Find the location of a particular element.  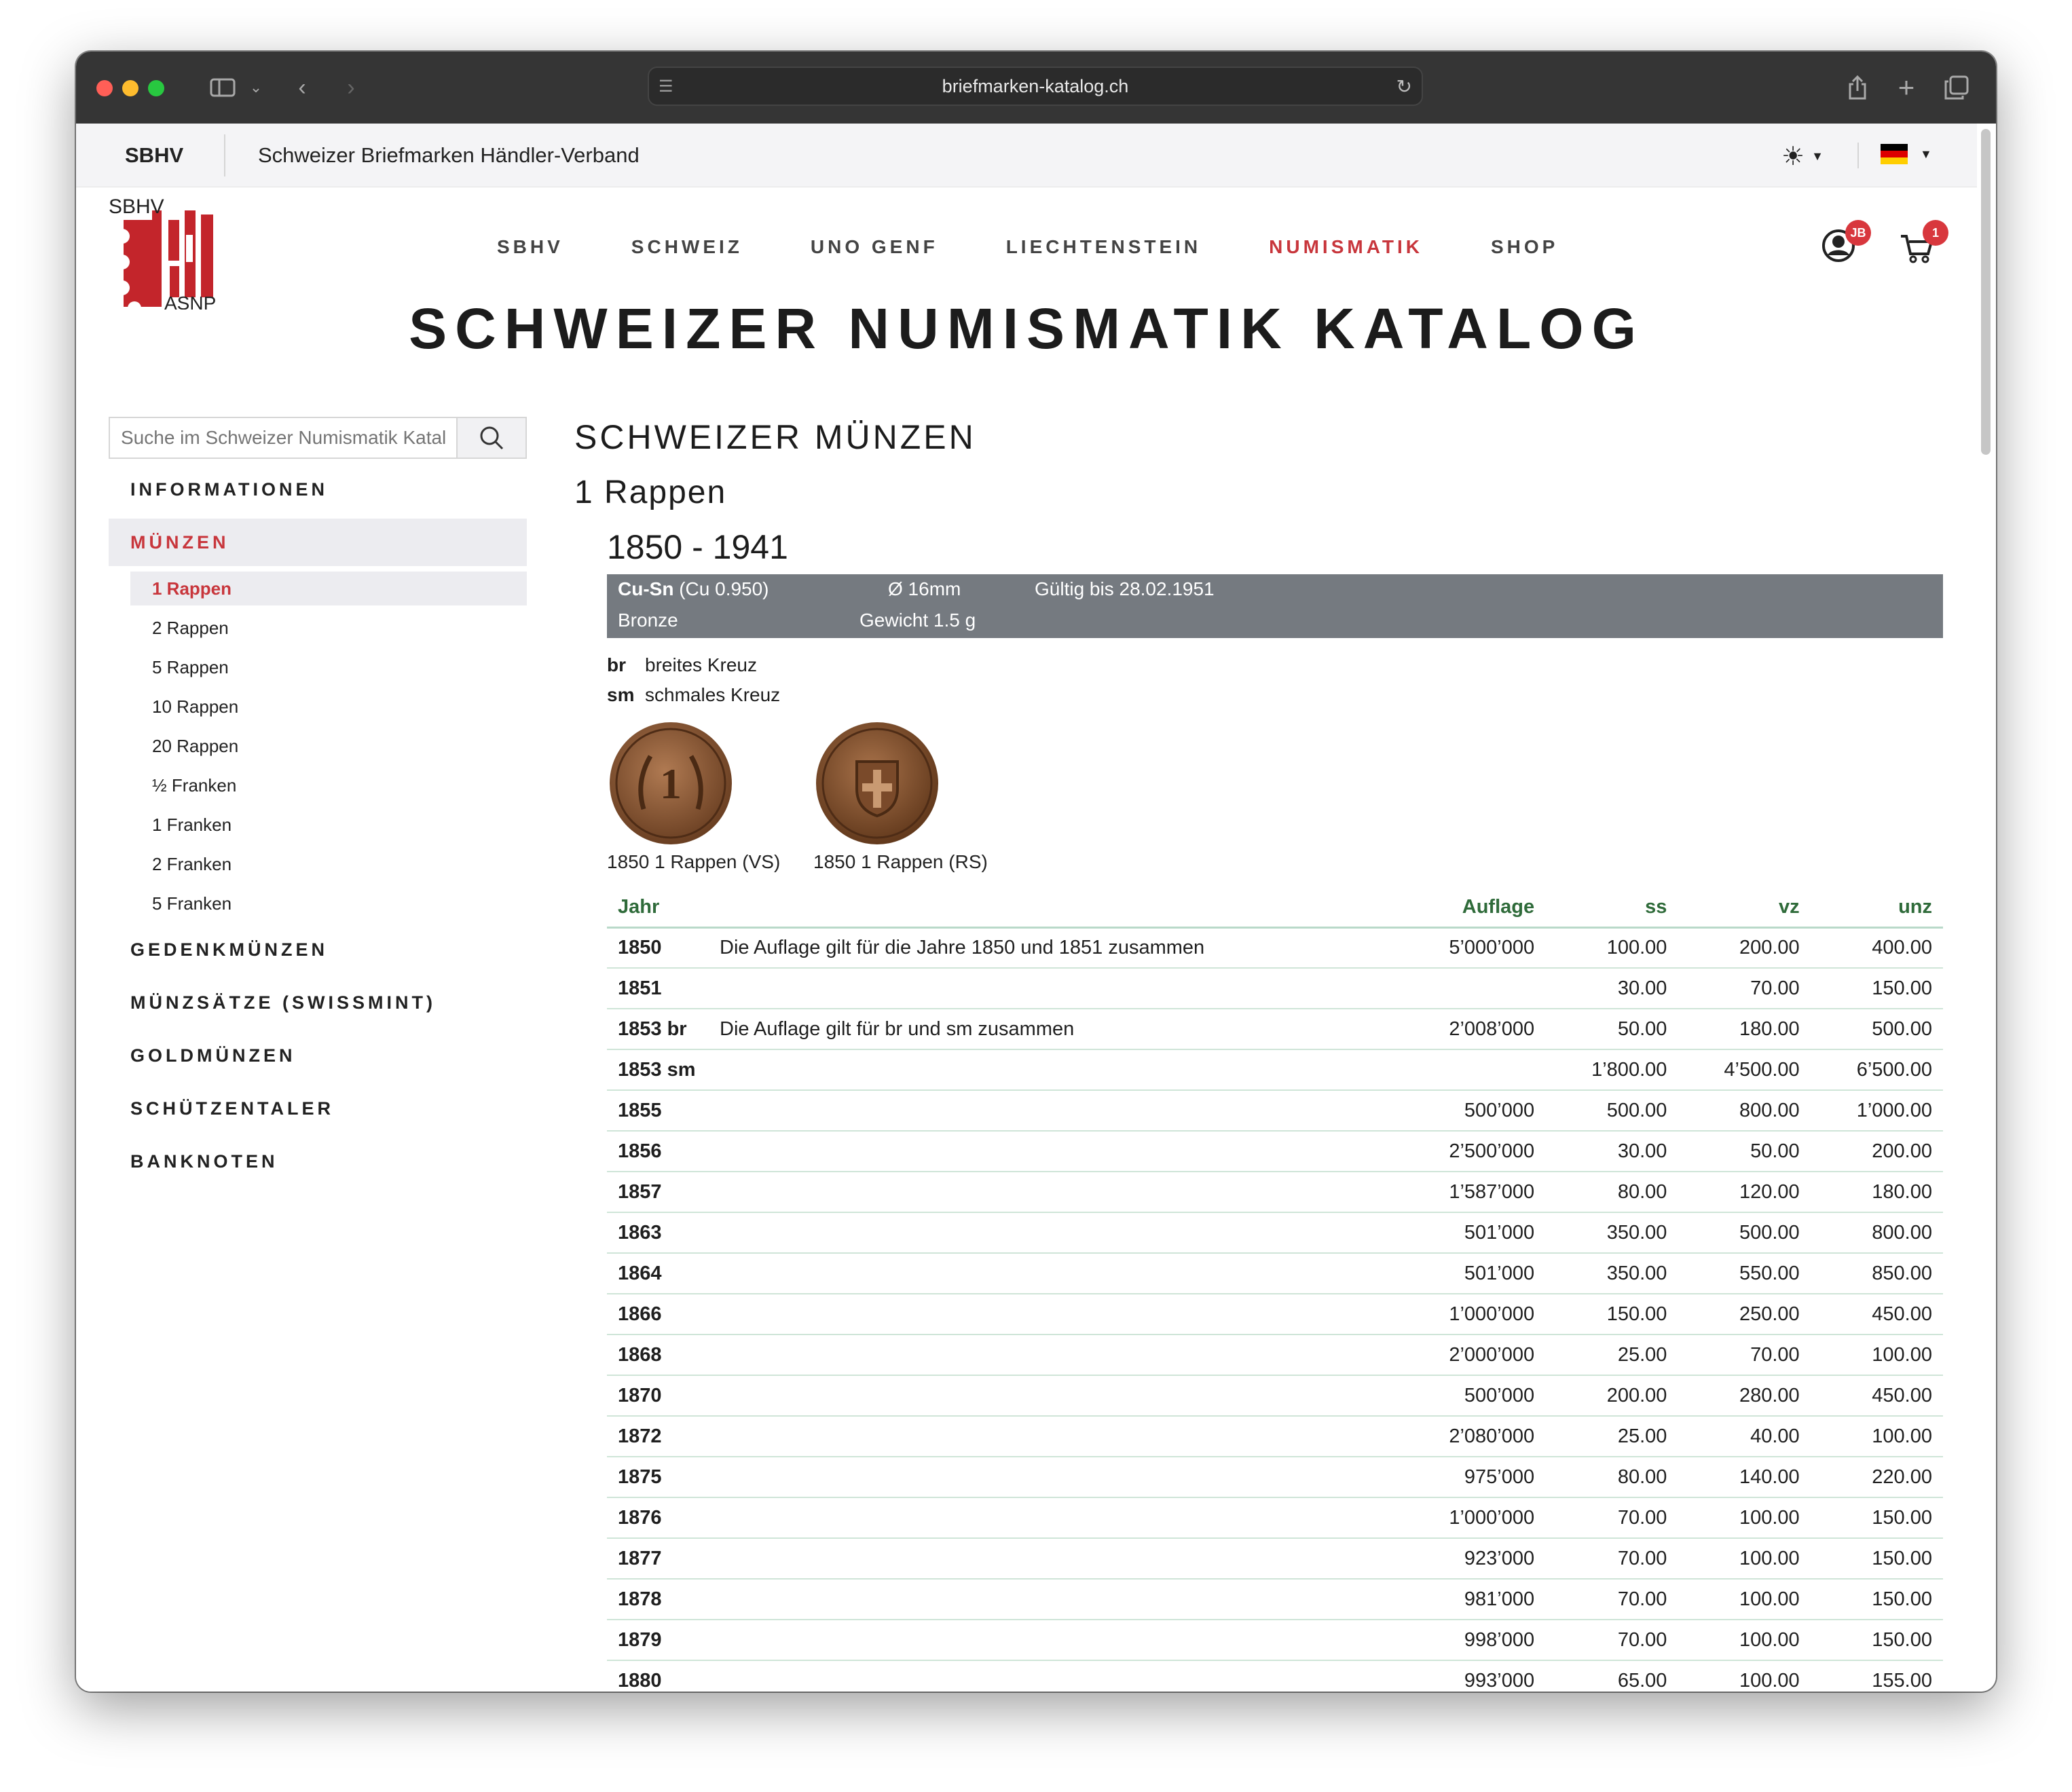

cell-ss: 150.00 is located at coordinates (1611, 1315).